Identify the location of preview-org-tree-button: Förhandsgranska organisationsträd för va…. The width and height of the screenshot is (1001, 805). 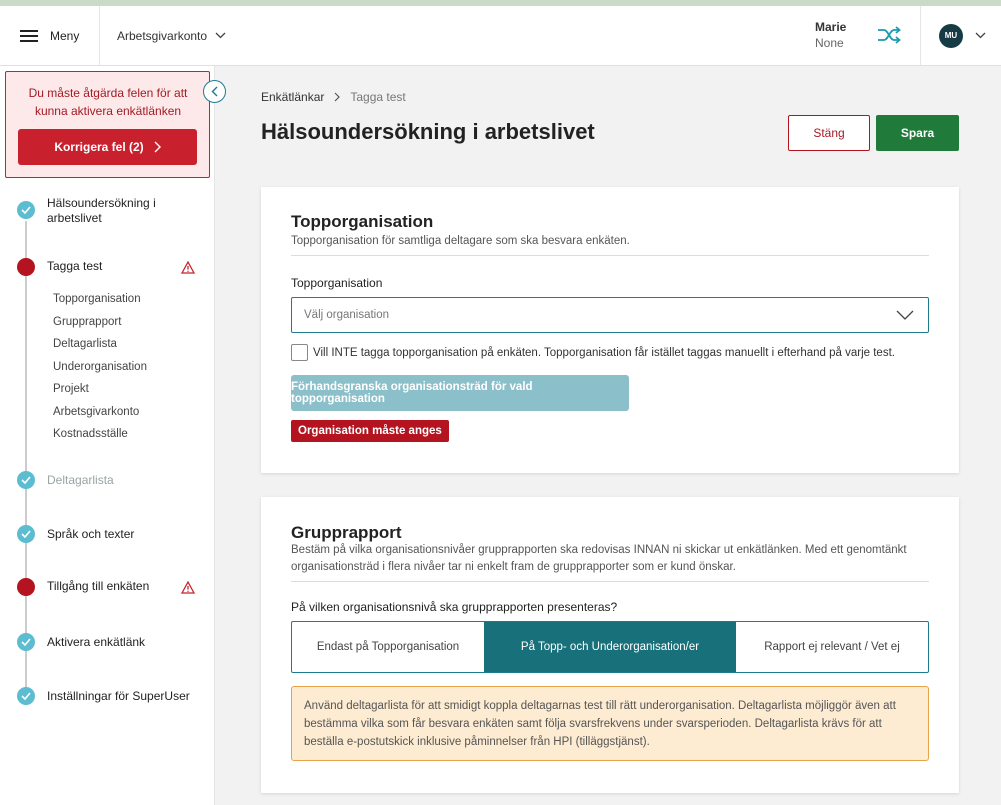
(460, 393).